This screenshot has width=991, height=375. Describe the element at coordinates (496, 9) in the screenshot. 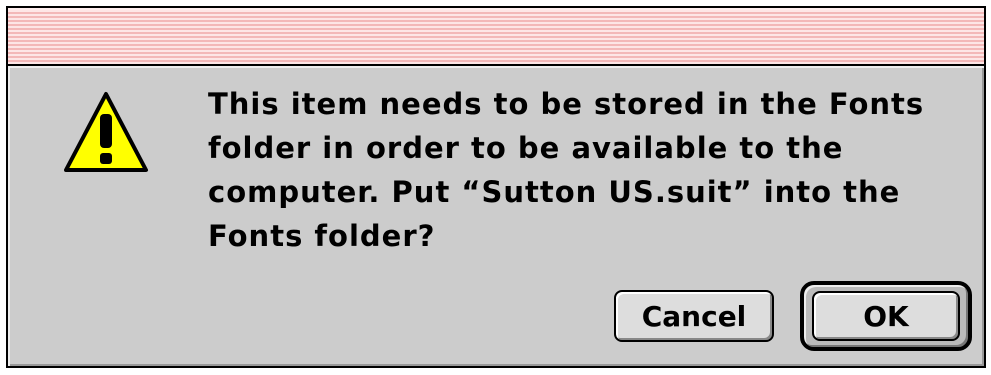

I see `title-bar-highlight` at that location.